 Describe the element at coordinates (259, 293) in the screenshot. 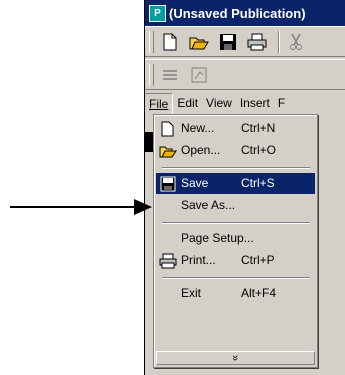

I see `menu-item-shortcut: Alt+F4` at that location.